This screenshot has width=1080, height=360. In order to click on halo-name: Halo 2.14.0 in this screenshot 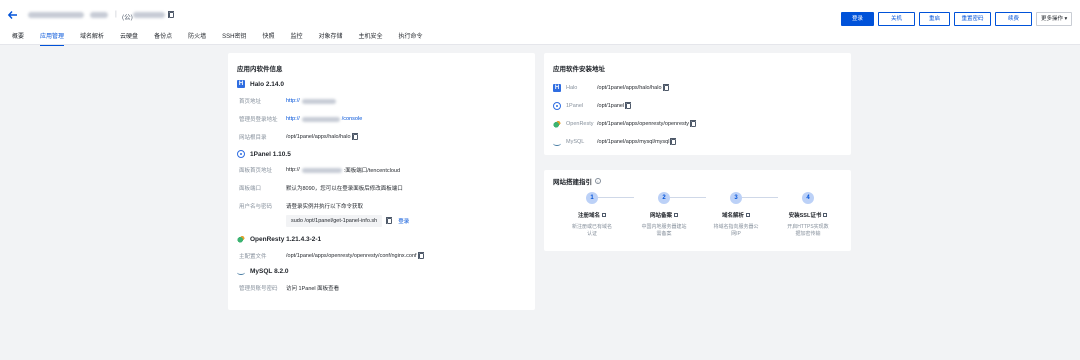, I will do `click(267, 84)`.